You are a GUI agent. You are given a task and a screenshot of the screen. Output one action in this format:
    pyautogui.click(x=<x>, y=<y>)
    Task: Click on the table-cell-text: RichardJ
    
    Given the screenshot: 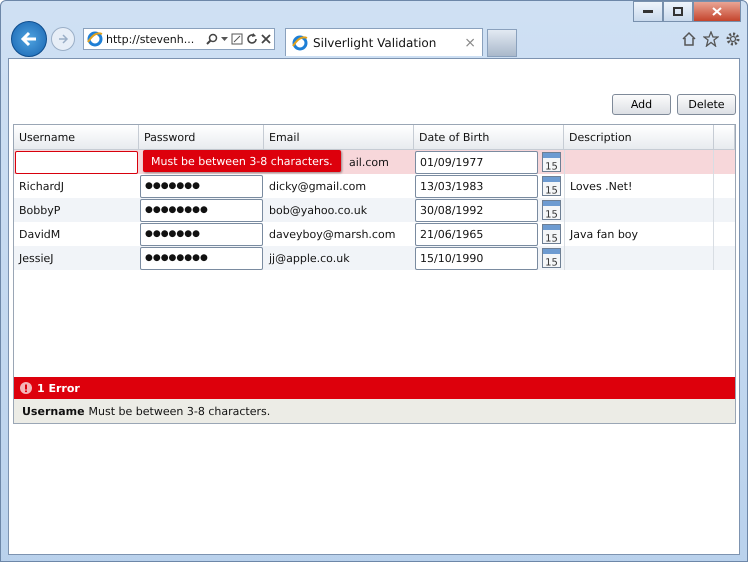 What is the action you would take?
    pyautogui.click(x=42, y=186)
    